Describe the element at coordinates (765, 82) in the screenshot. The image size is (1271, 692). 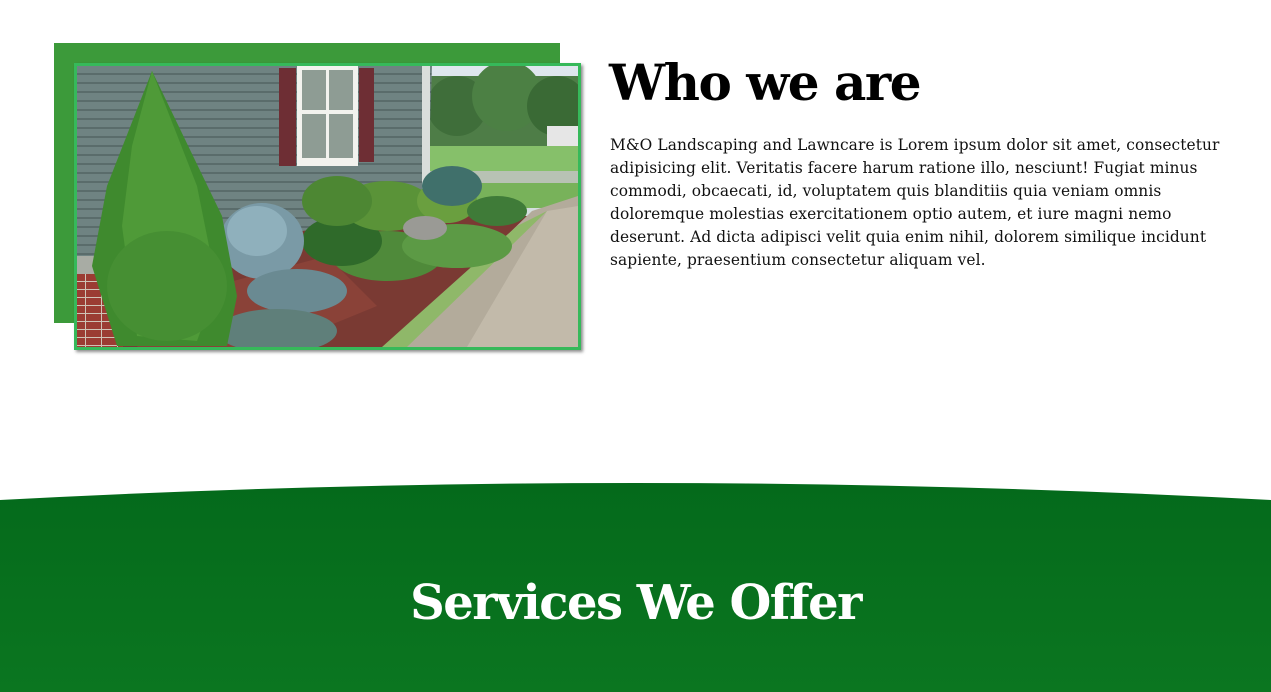
I see `about-heading: Who we are` at that location.